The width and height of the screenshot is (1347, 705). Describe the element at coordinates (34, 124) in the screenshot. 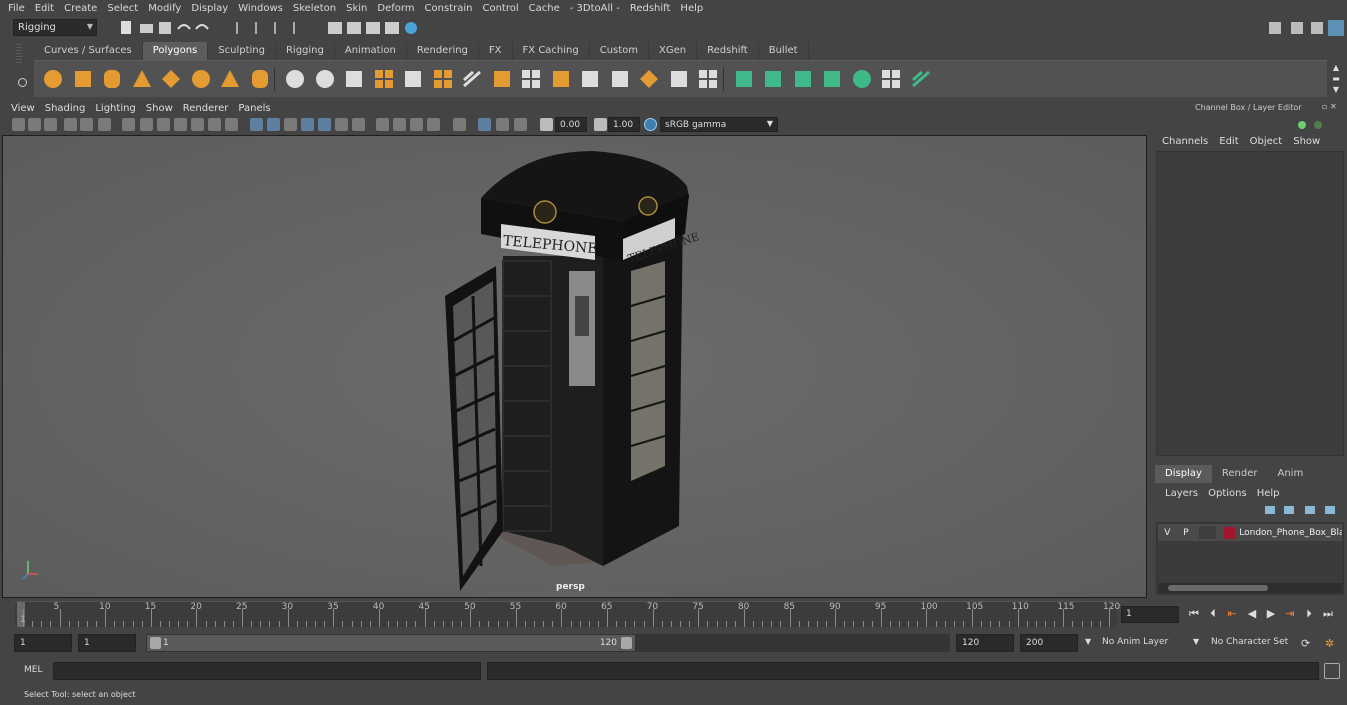

I see `lock-camera-icon` at that location.